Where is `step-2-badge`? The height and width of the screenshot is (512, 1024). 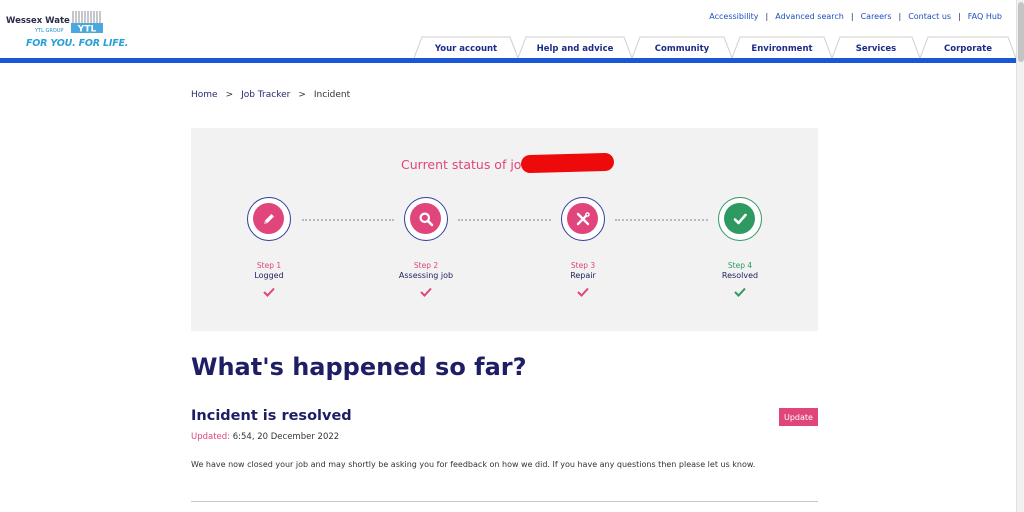 step-2-badge is located at coordinates (426, 219).